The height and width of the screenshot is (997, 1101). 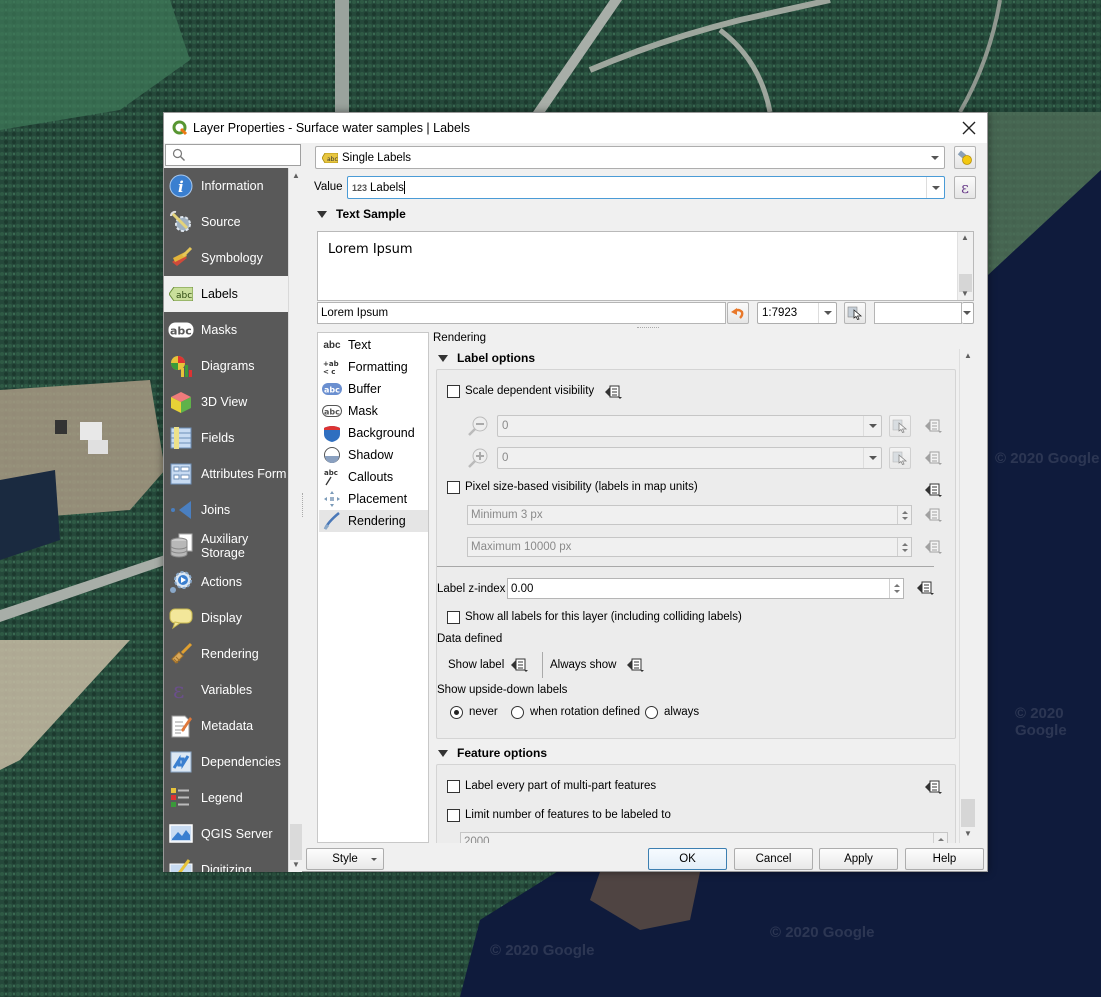 What do you see at coordinates (295, 520) in the screenshot?
I see `sidebar-scrollbar: ▲ ▼` at bounding box center [295, 520].